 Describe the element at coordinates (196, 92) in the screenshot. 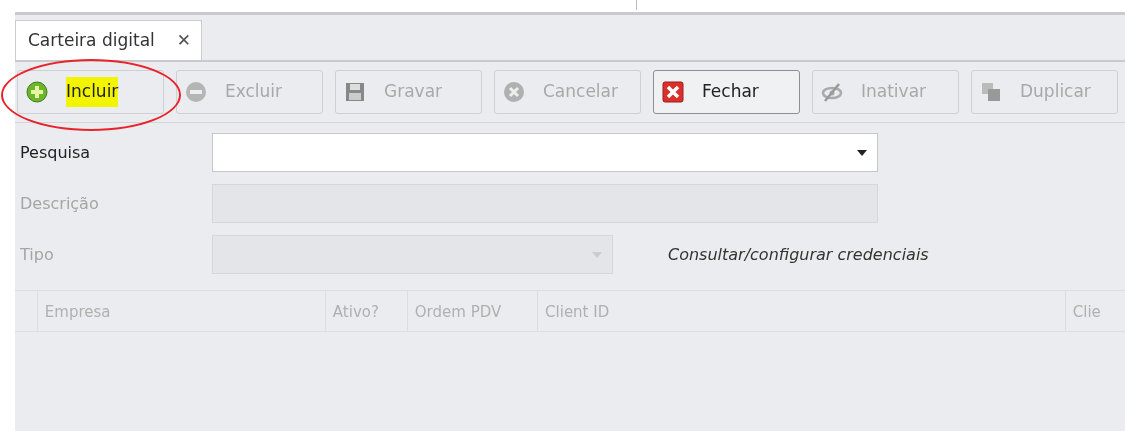

I see `minus-icon` at that location.